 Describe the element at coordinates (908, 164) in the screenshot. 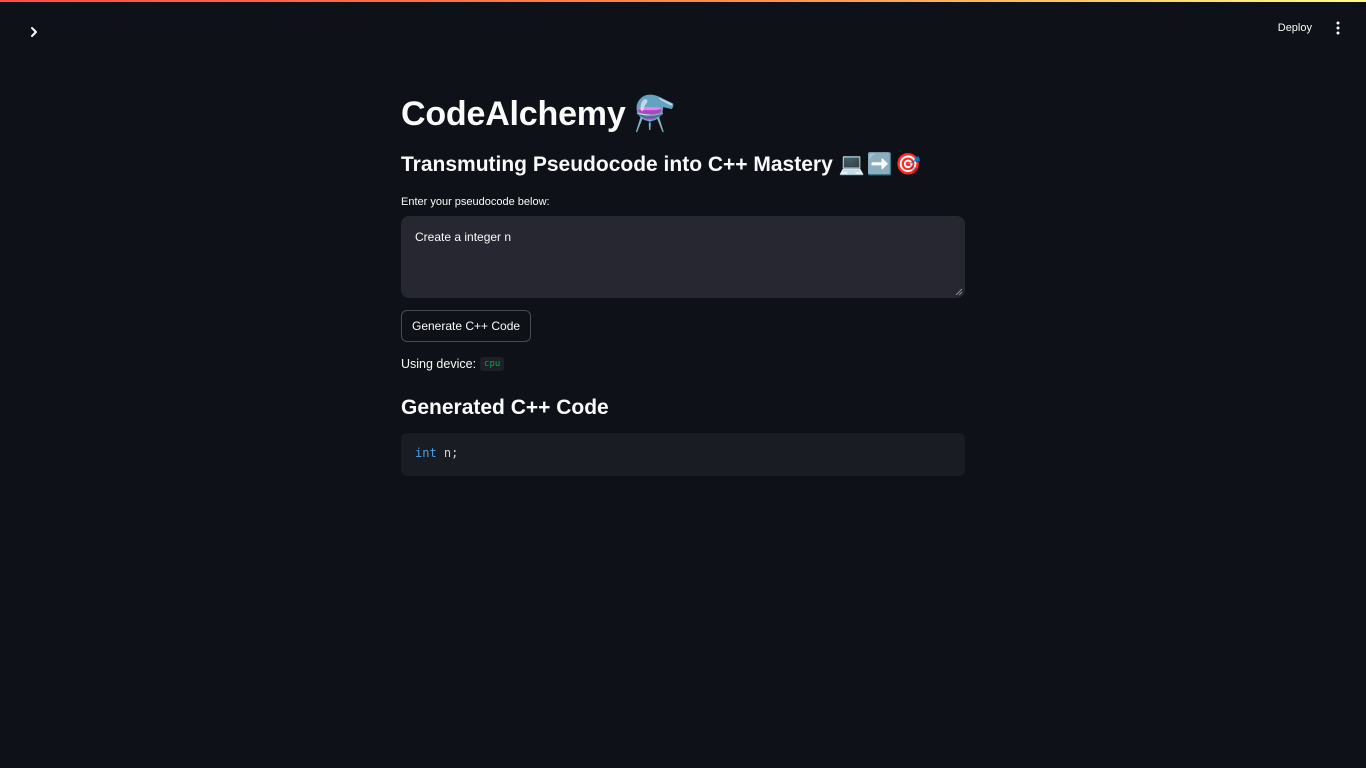

I see `target-icon: 🎯` at that location.